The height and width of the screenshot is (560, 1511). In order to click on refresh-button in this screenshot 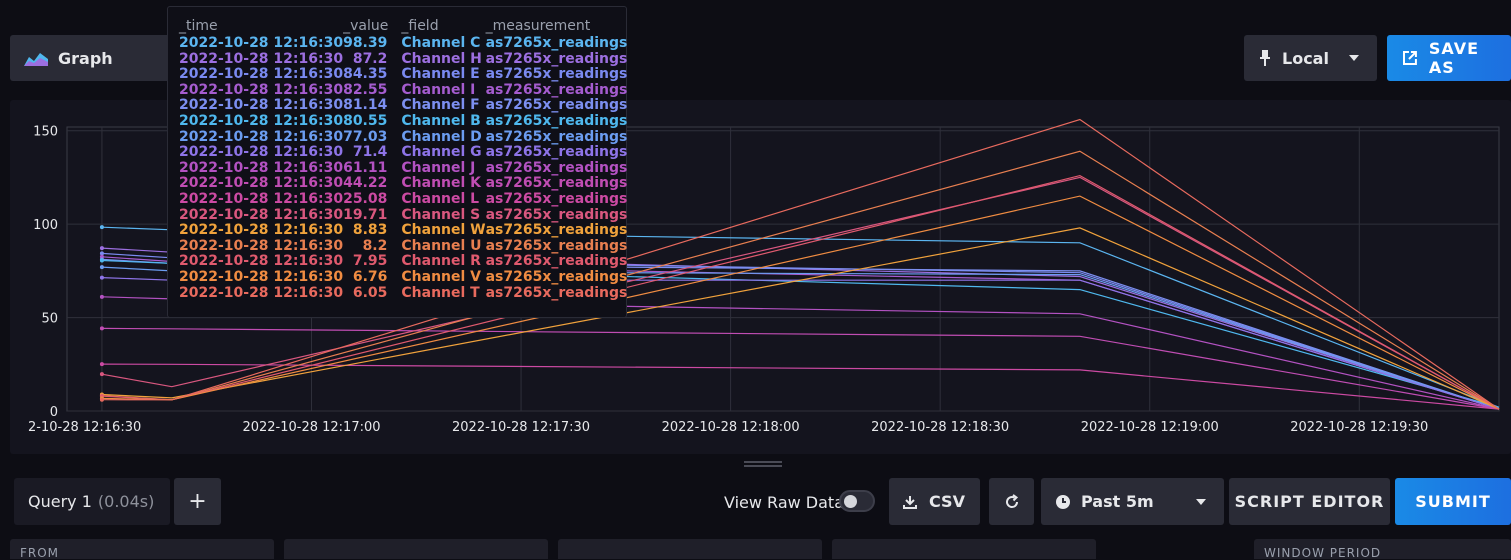, I will do `click(1011, 501)`.